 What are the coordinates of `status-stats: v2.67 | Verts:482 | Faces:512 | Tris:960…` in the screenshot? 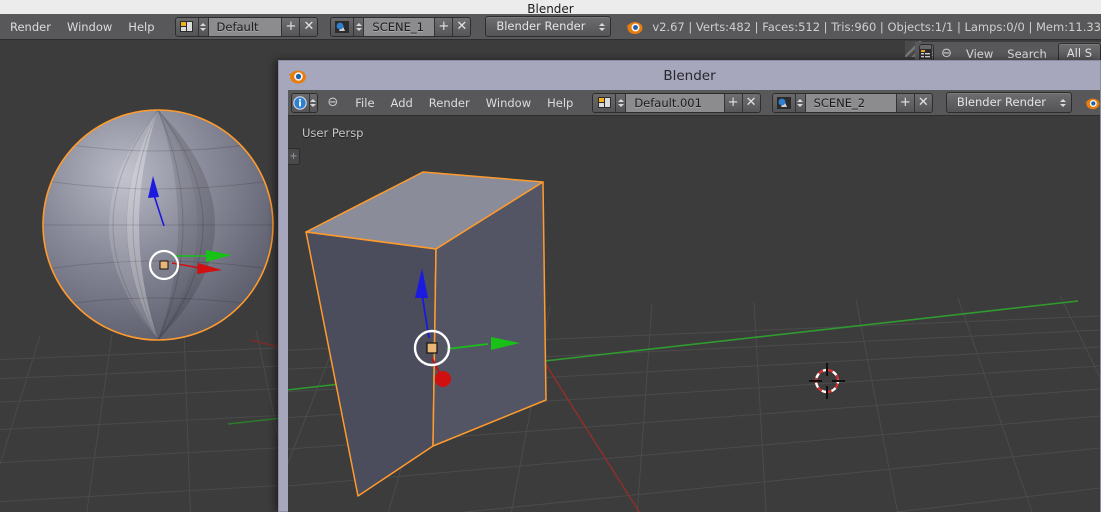 It's located at (876, 26).